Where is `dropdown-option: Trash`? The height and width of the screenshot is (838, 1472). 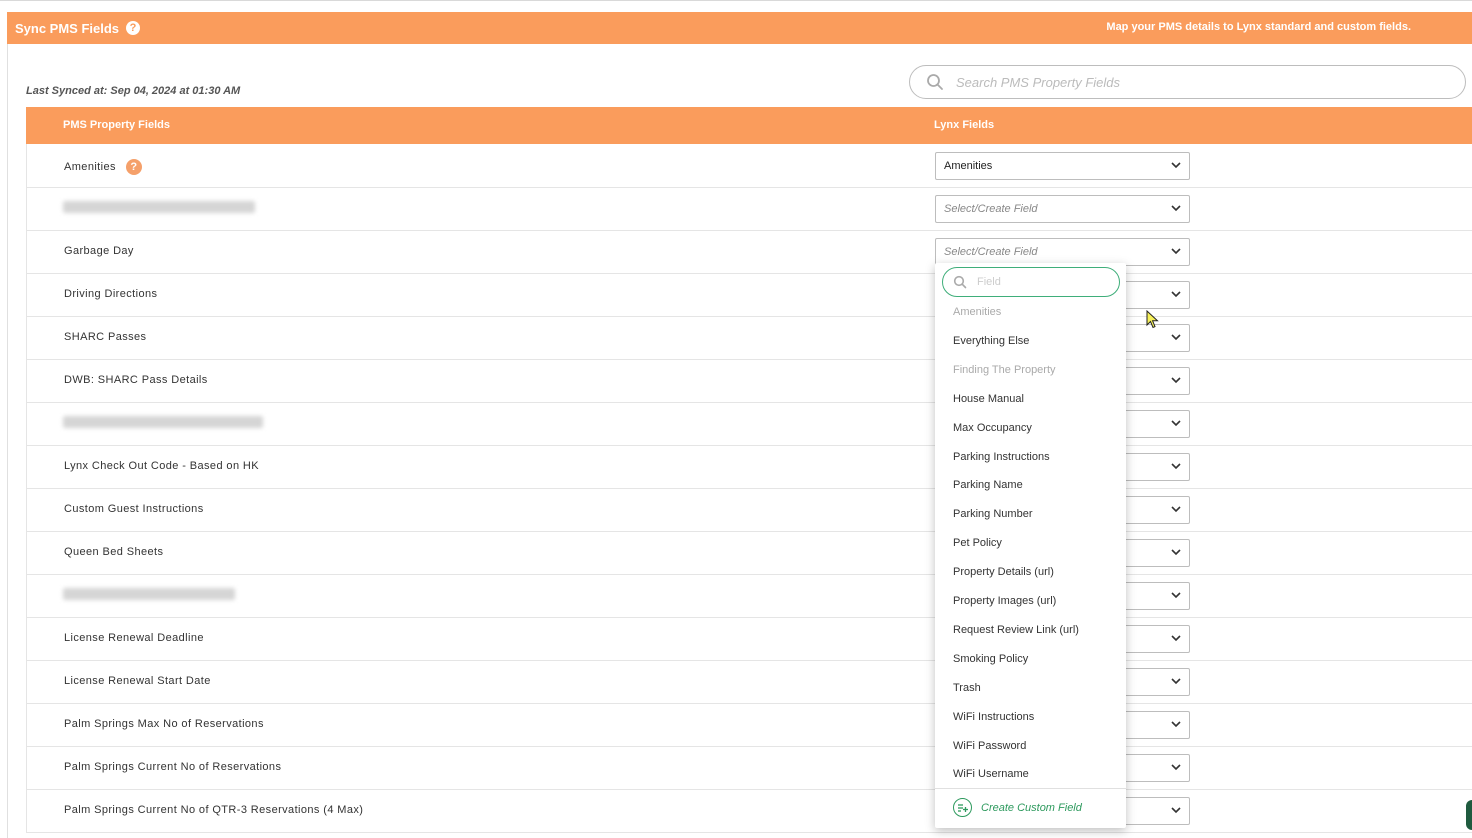 dropdown-option: Trash is located at coordinates (967, 688).